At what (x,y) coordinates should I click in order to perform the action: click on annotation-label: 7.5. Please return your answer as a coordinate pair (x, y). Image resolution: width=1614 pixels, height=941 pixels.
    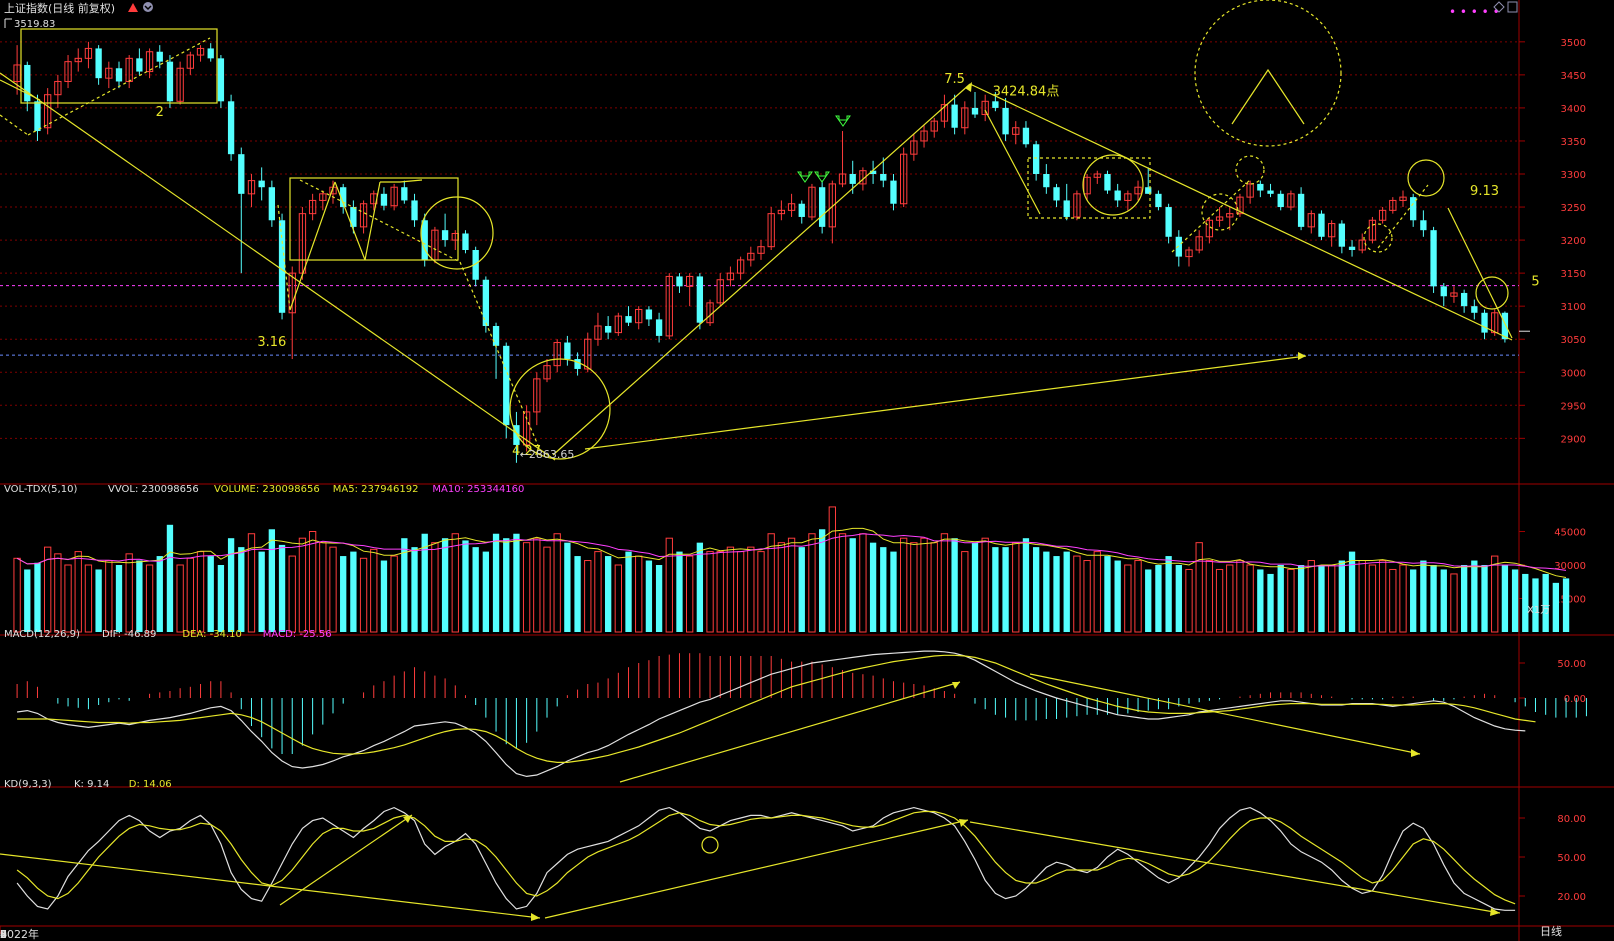
    Looking at the image, I should click on (954, 79).